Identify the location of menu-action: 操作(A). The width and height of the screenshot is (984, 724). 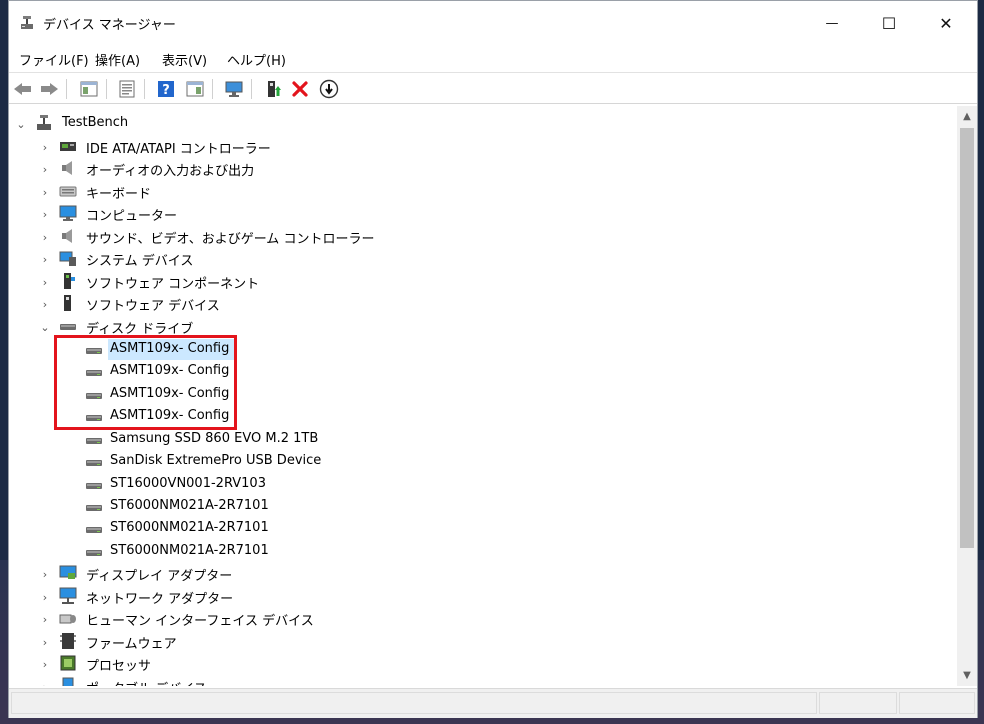
(117, 59).